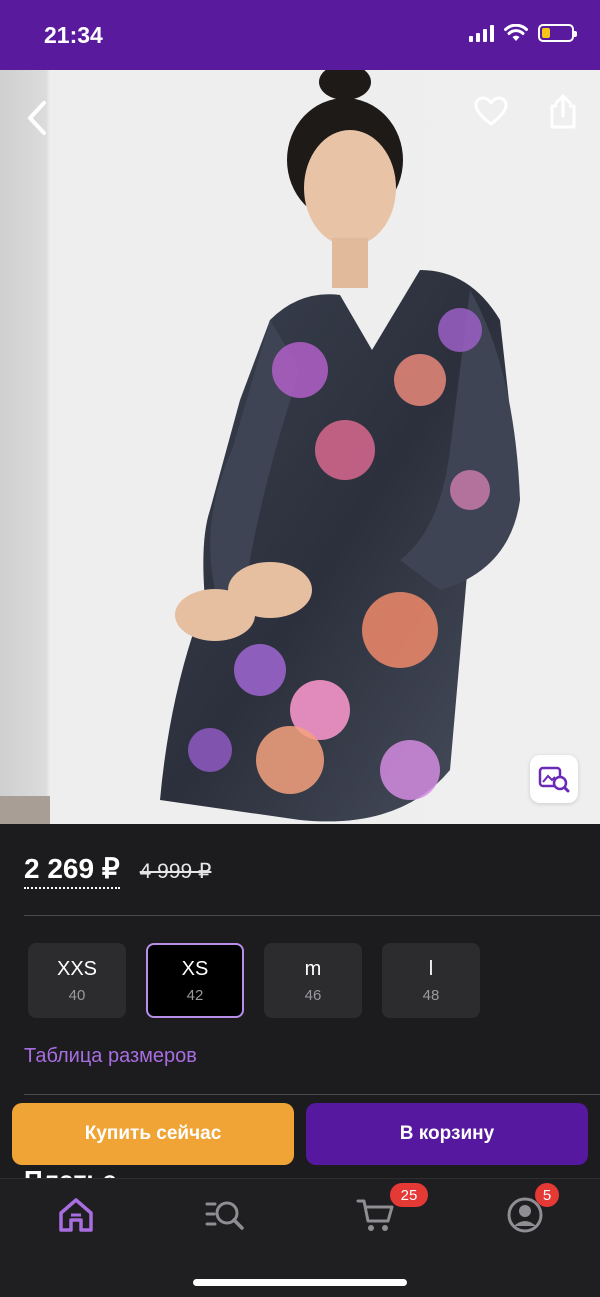  I want to click on size-chip-m: m 46, so click(313, 980).